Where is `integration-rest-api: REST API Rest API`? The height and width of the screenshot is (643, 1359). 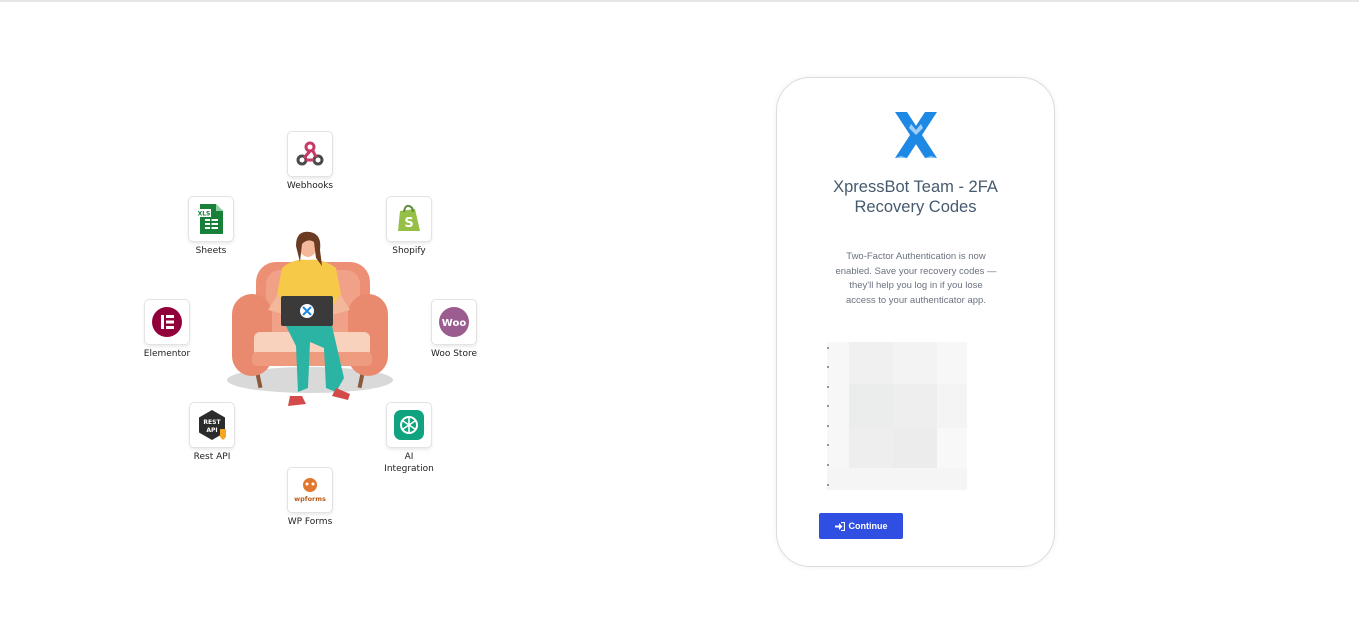
integration-rest-api: REST API Rest API is located at coordinates (212, 433).